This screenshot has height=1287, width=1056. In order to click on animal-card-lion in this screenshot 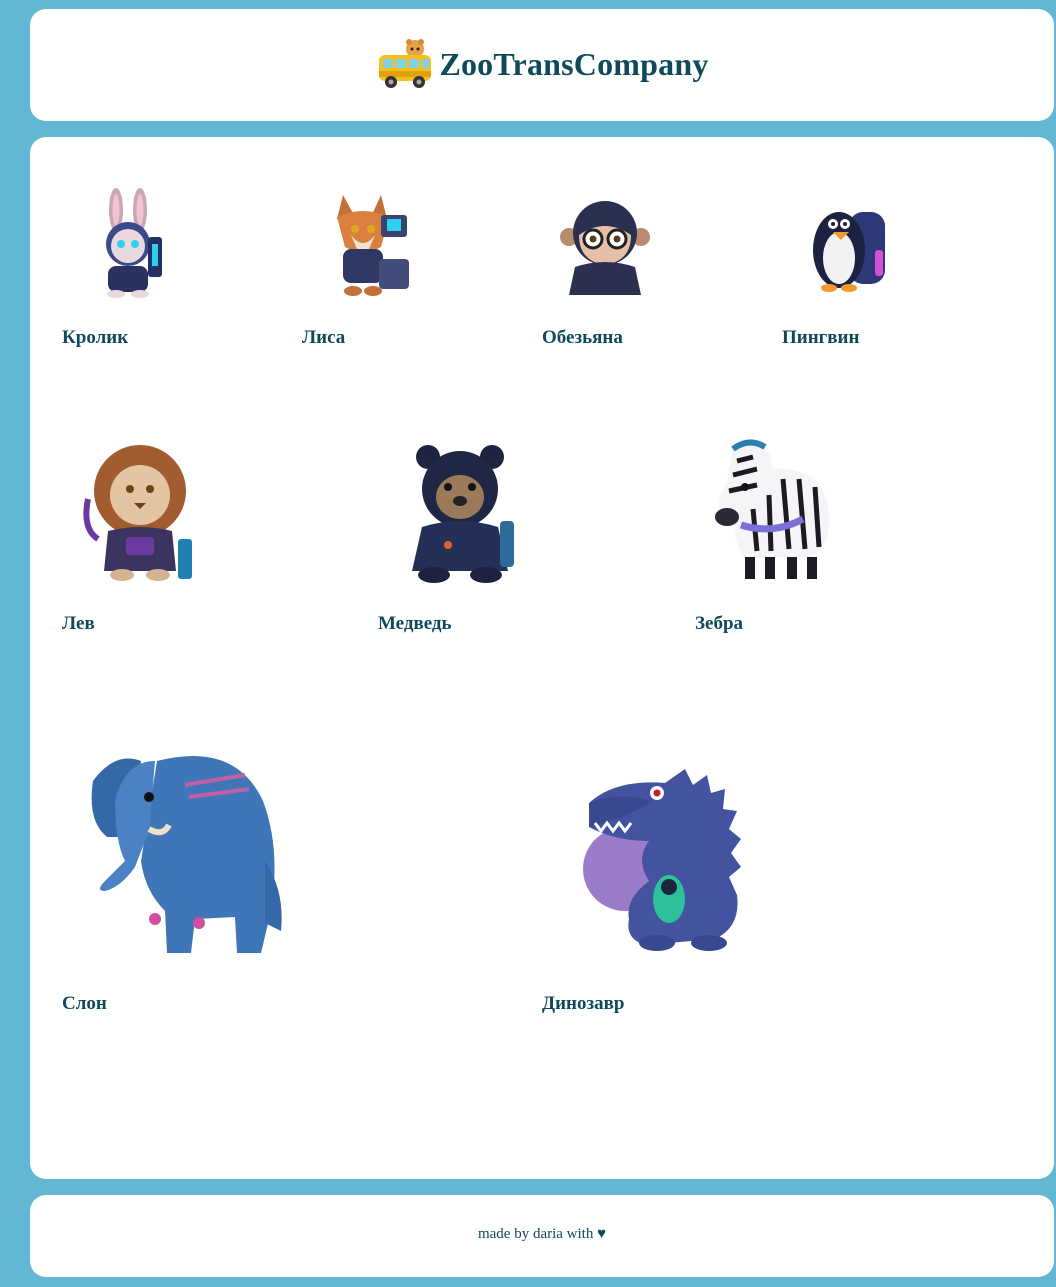, I will do `click(140, 511)`.